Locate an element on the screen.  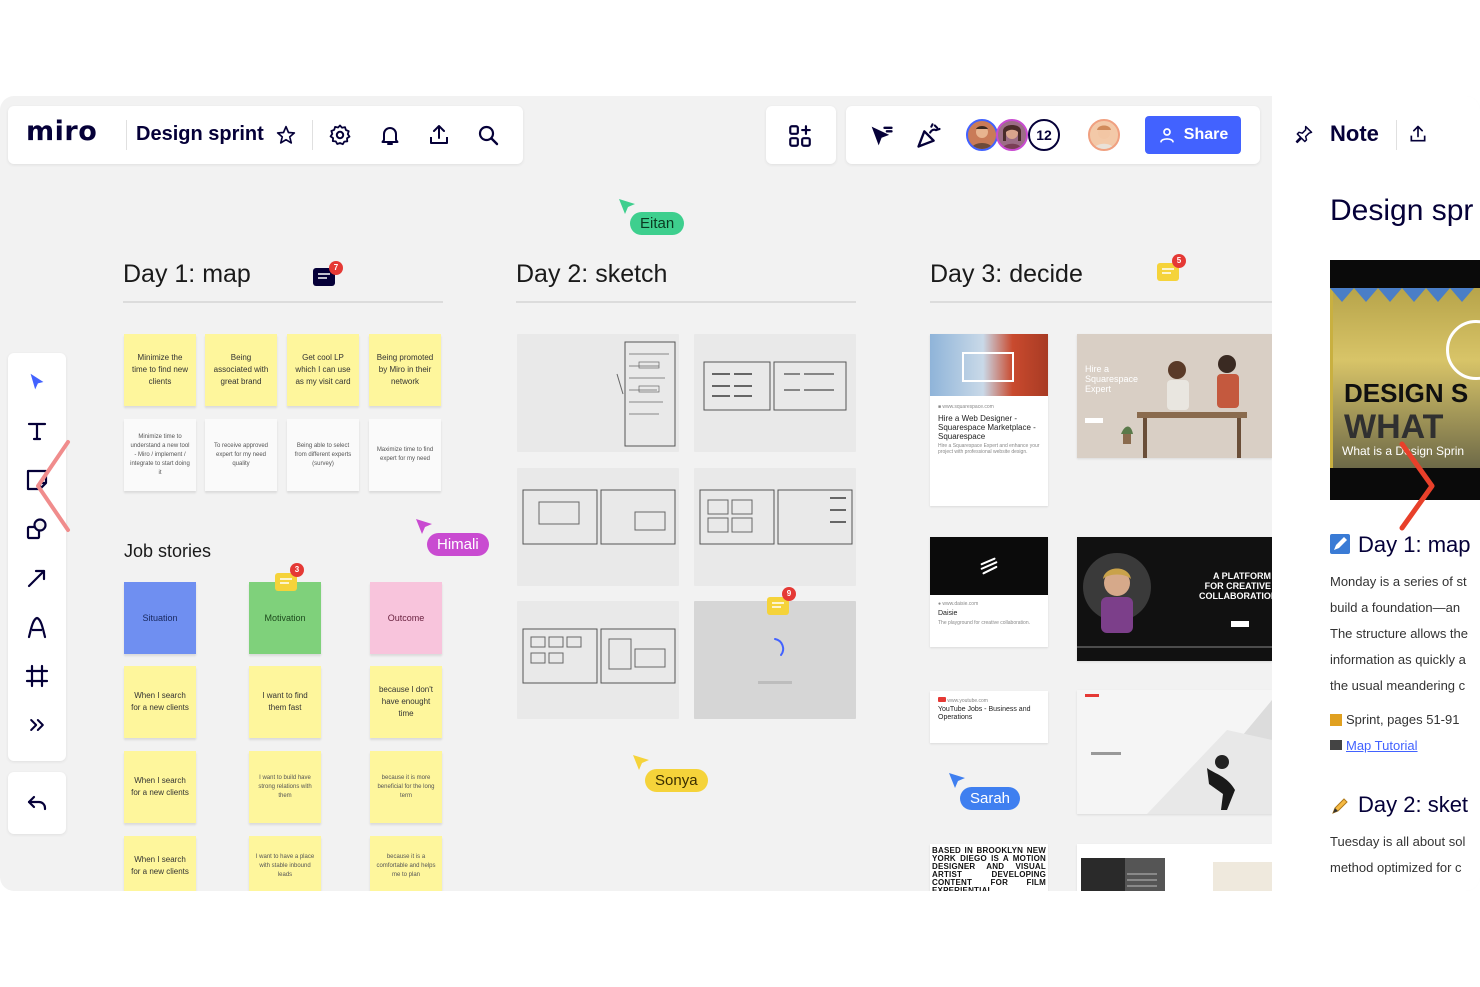
cursor-label-himali: Himali is located at coordinates (458, 544).